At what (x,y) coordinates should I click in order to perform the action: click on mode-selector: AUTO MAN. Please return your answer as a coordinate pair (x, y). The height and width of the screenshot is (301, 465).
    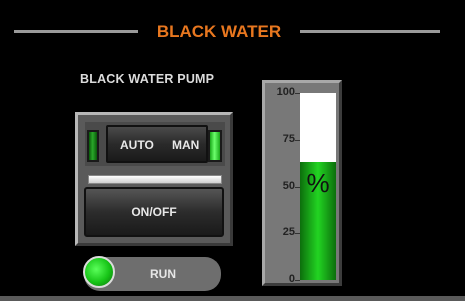
    Looking at the image, I should click on (155, 144).